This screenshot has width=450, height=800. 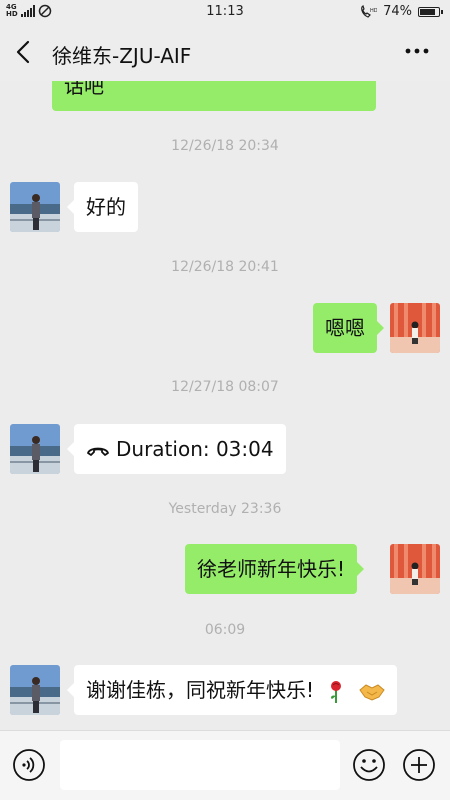 What do you see at coordinates (419, 765) in the screenshot?
I see `plus-icon` at bounding box center [419, 765].